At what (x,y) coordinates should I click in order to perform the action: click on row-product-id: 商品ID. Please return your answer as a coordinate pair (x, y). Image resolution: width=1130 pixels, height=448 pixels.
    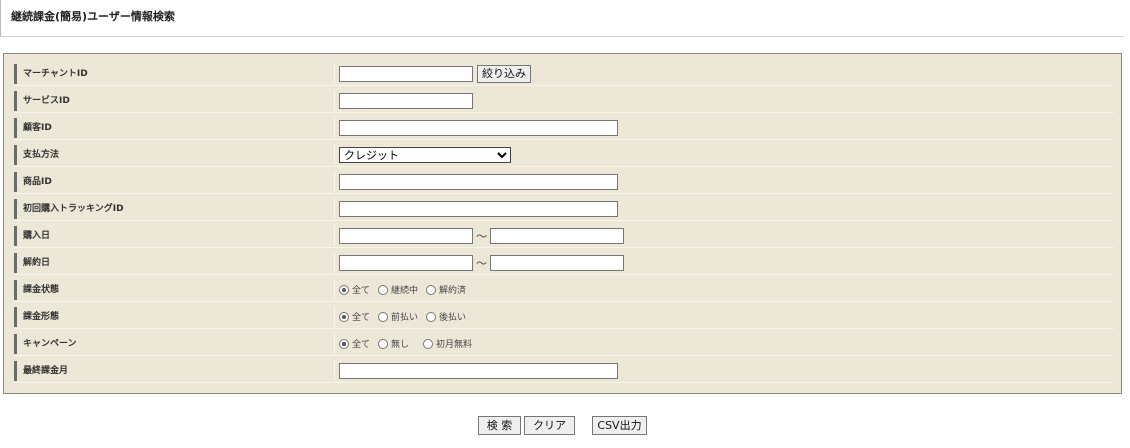
    Looking at the image, I should click on (564, 181).